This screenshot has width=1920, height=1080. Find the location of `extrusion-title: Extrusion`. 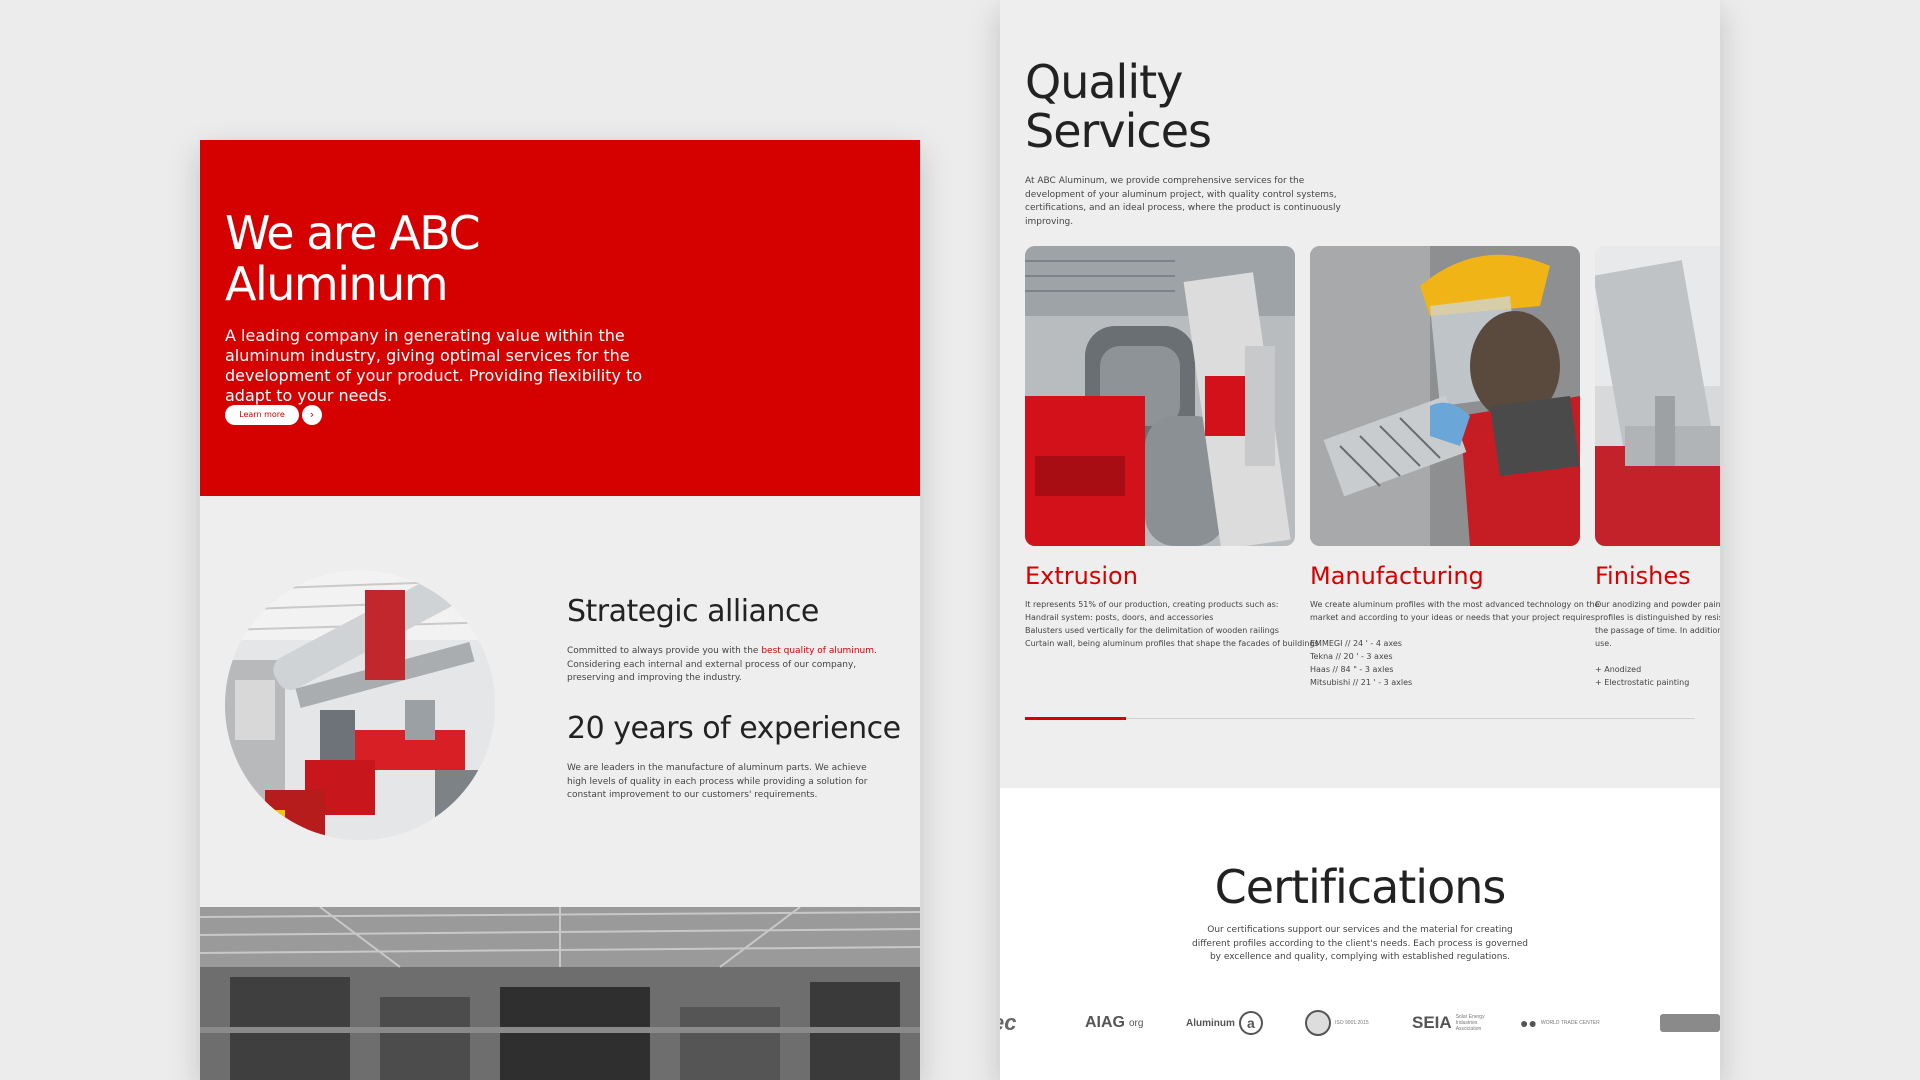

extrusion-title: Extrusion is located at coordinates (1081, 576).